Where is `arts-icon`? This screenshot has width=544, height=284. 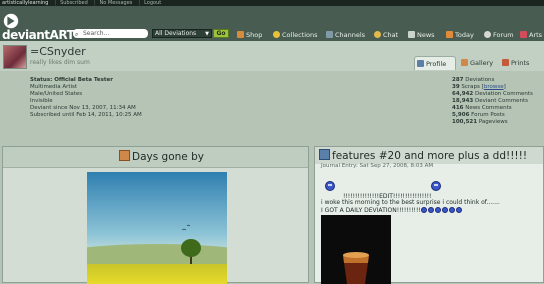
arts-icon is located at coordinates (523, 34).